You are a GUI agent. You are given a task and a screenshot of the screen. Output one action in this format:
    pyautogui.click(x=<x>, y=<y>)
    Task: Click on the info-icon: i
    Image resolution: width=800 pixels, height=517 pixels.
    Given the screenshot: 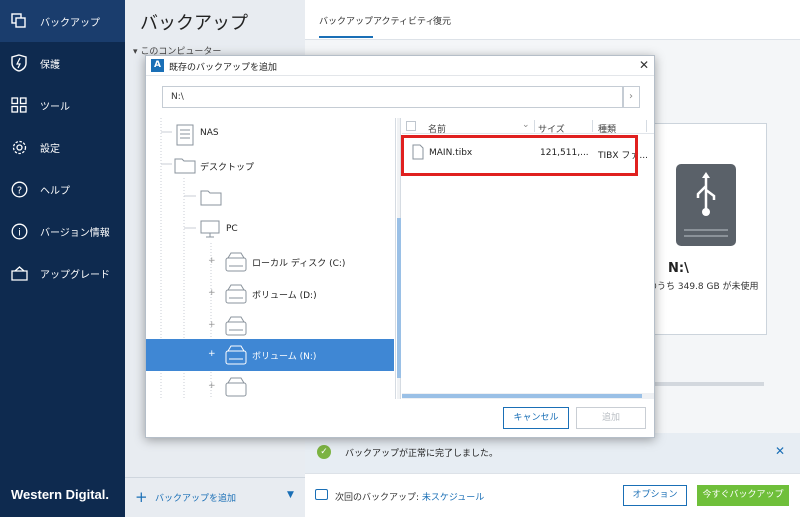 What is the action you would take?
    pyautogui.click(x=19, y=231)
    